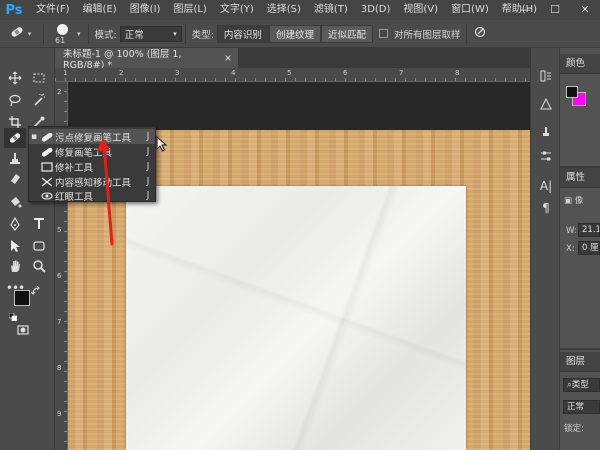 The height and width of the screenshot is (450, 600). What do you see at coordinates (59, 322) in the screenshot?
I see `ruler-number: 7` at bounding box center [59, 322].